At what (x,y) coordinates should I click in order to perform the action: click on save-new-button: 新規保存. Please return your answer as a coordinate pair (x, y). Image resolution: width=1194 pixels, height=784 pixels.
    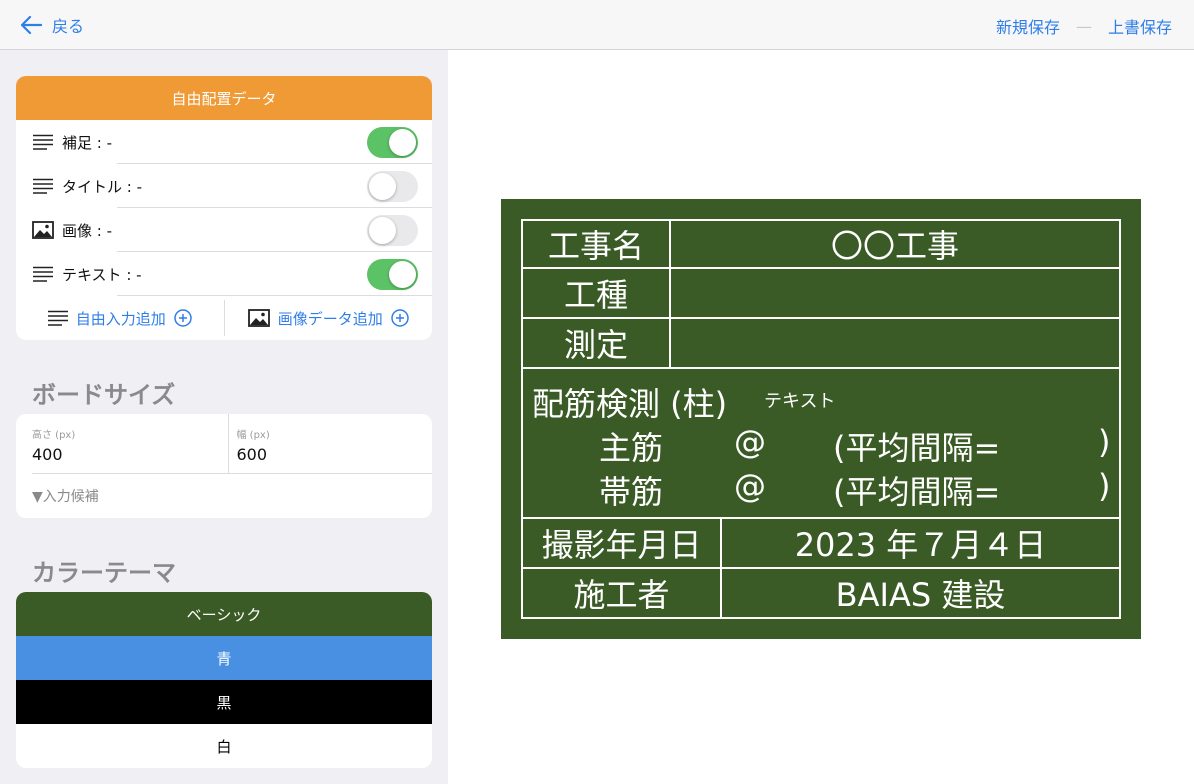
    Looking at the image, I should click on (1028, 26).